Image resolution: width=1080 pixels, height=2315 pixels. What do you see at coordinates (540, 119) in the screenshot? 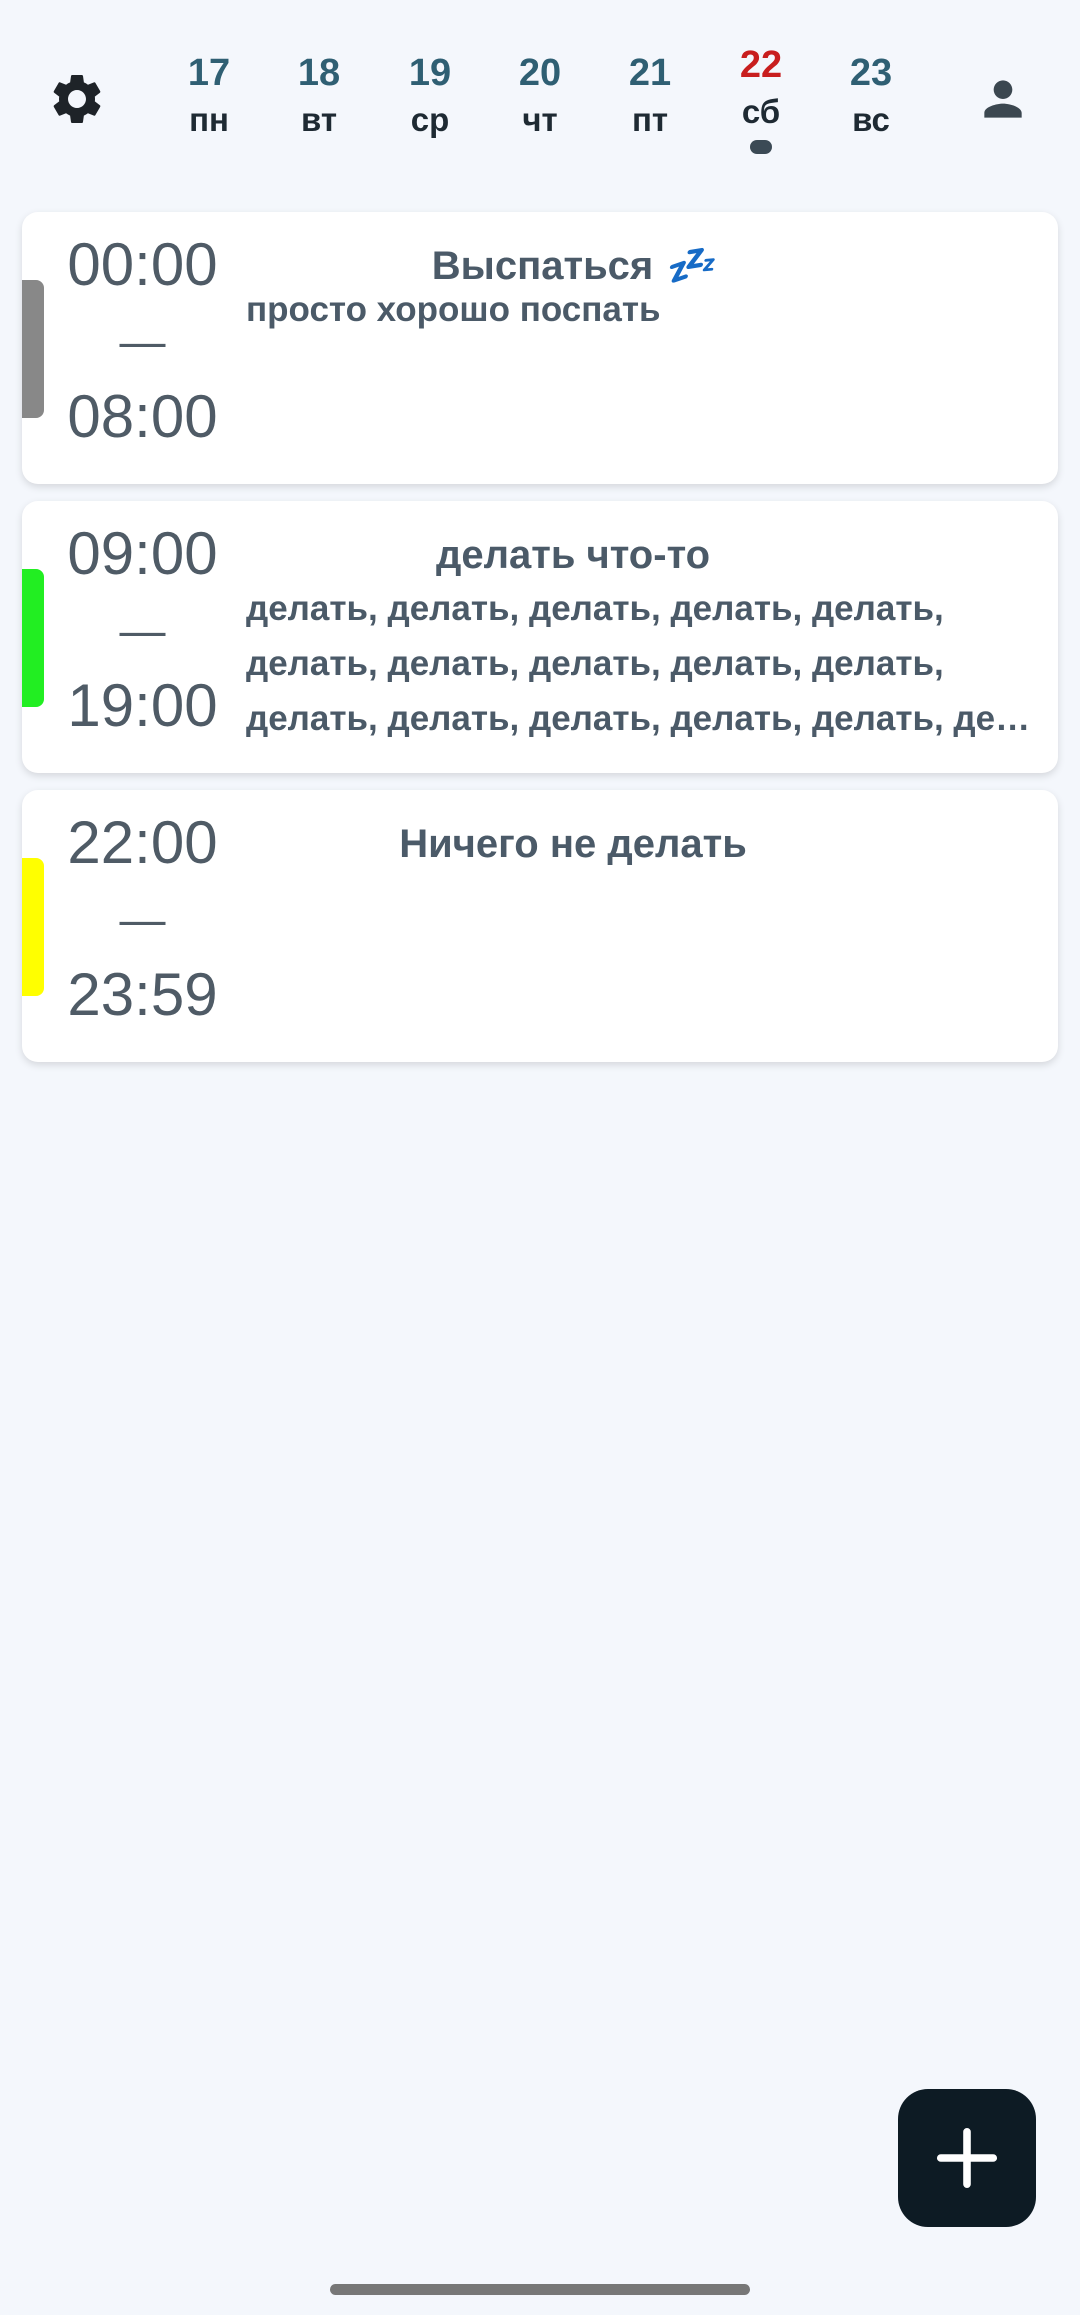
I see `day-name: чт` at bounding box center [540, 119].